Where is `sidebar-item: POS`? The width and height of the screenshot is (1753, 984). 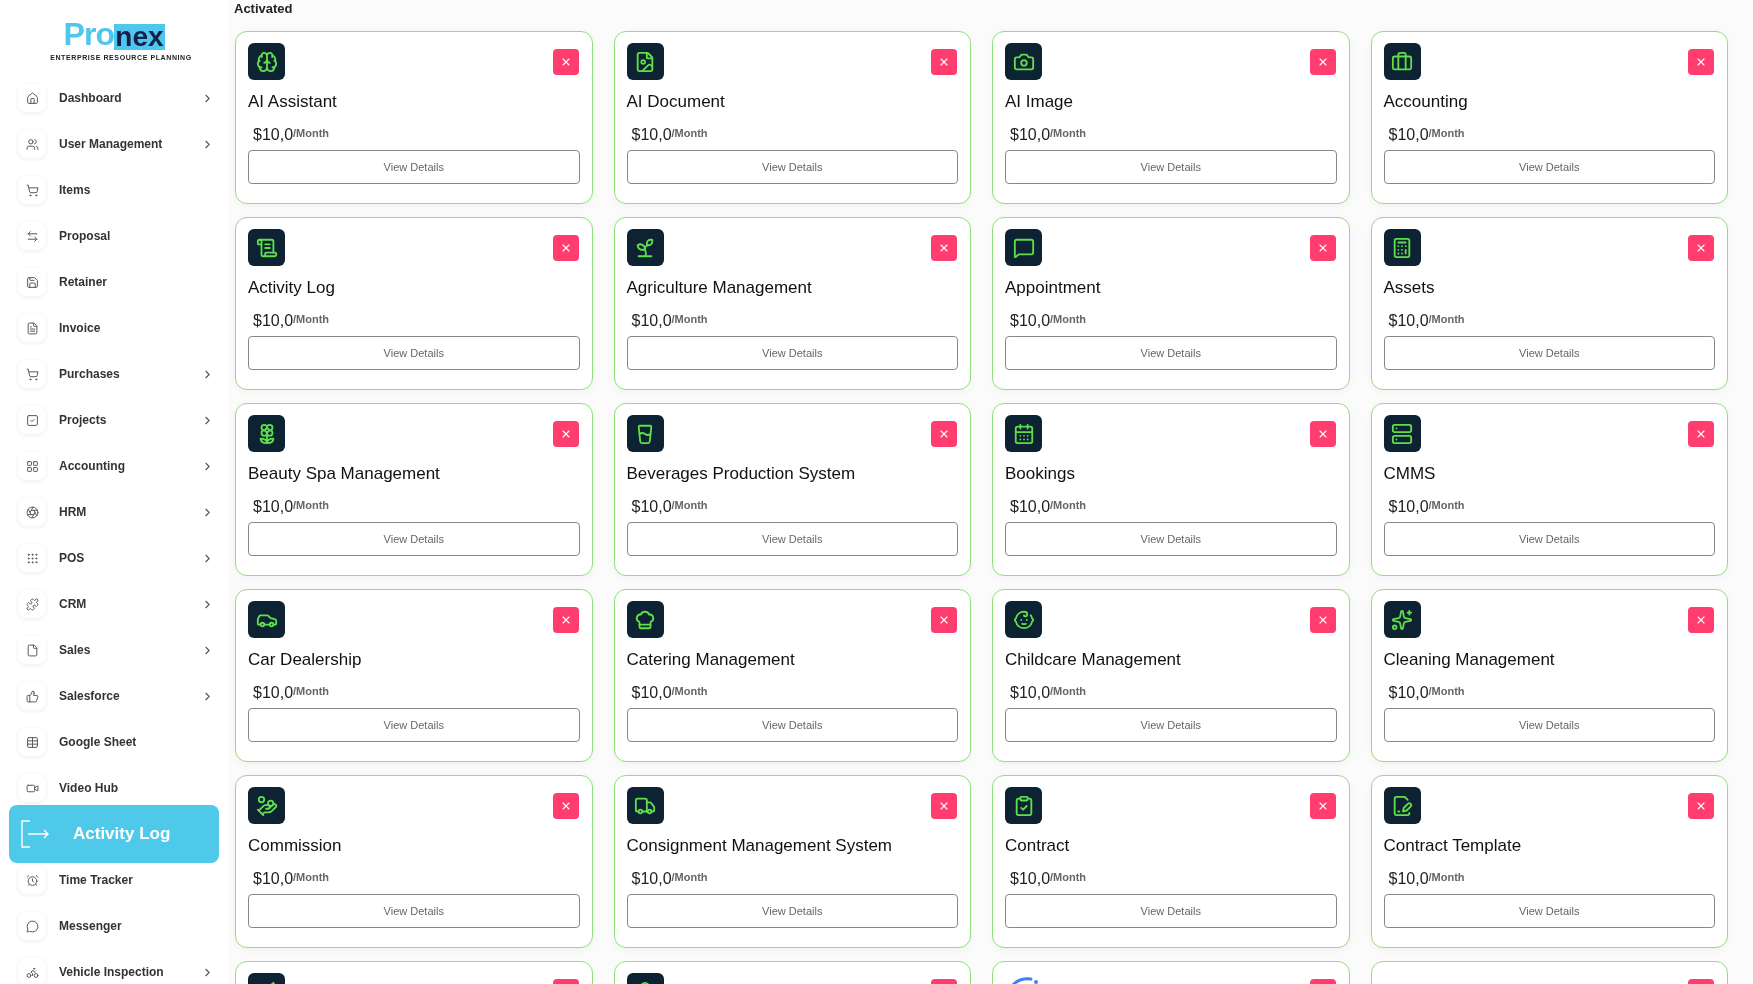 sidebar-item: POS is located at coordinates (114, 558).